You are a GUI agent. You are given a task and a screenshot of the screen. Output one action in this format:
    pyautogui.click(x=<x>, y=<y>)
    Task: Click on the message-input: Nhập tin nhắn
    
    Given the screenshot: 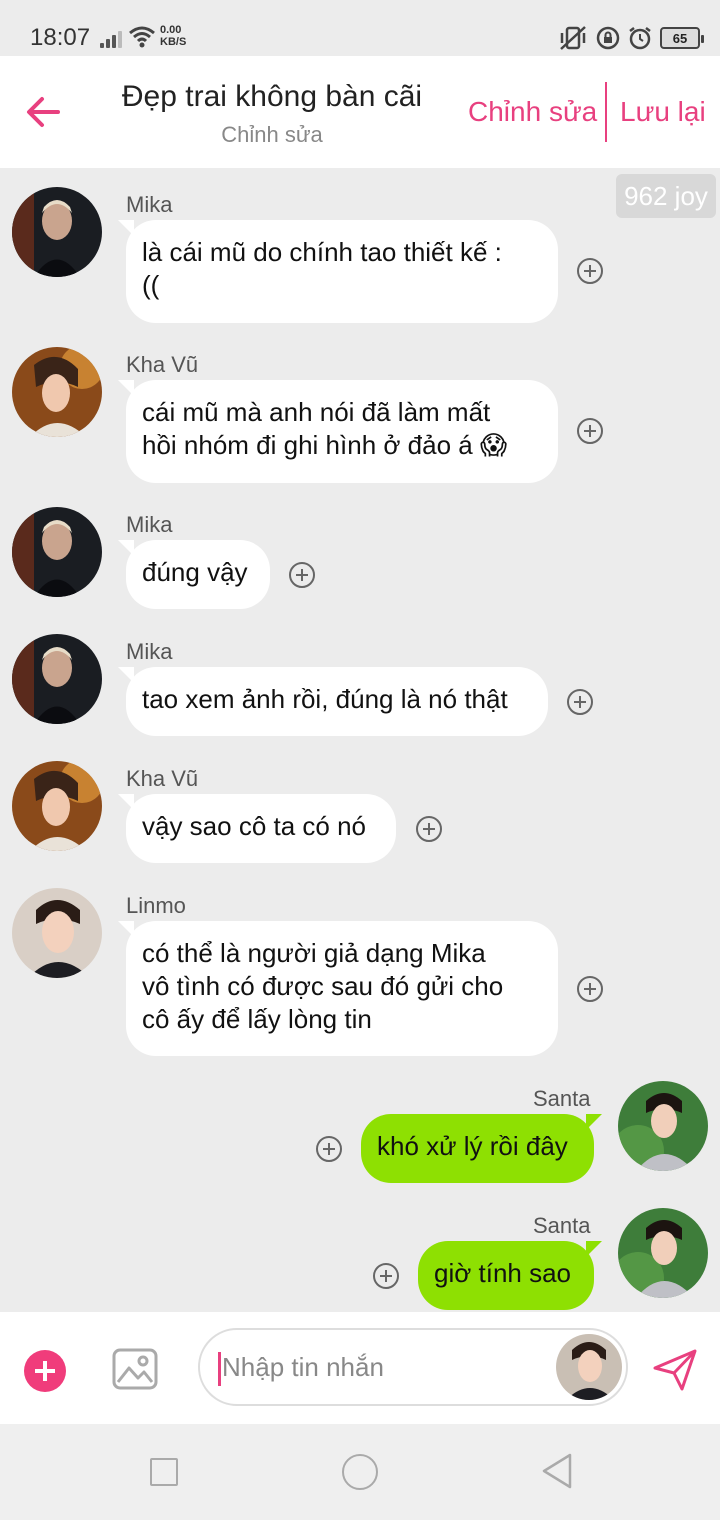 What is the action you would take?
    pyautogui.click(x=413, y=1367)
    